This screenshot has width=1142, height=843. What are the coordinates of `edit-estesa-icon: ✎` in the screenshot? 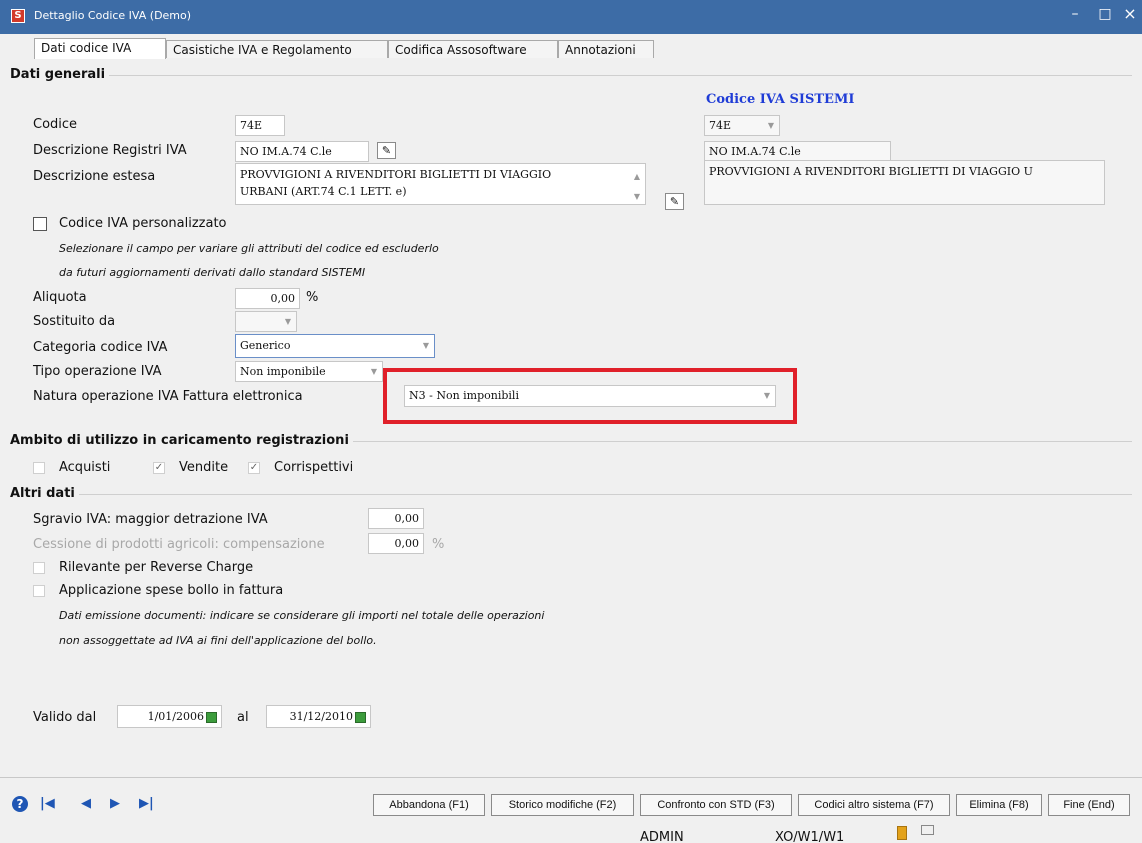 It's located at (674, 201).